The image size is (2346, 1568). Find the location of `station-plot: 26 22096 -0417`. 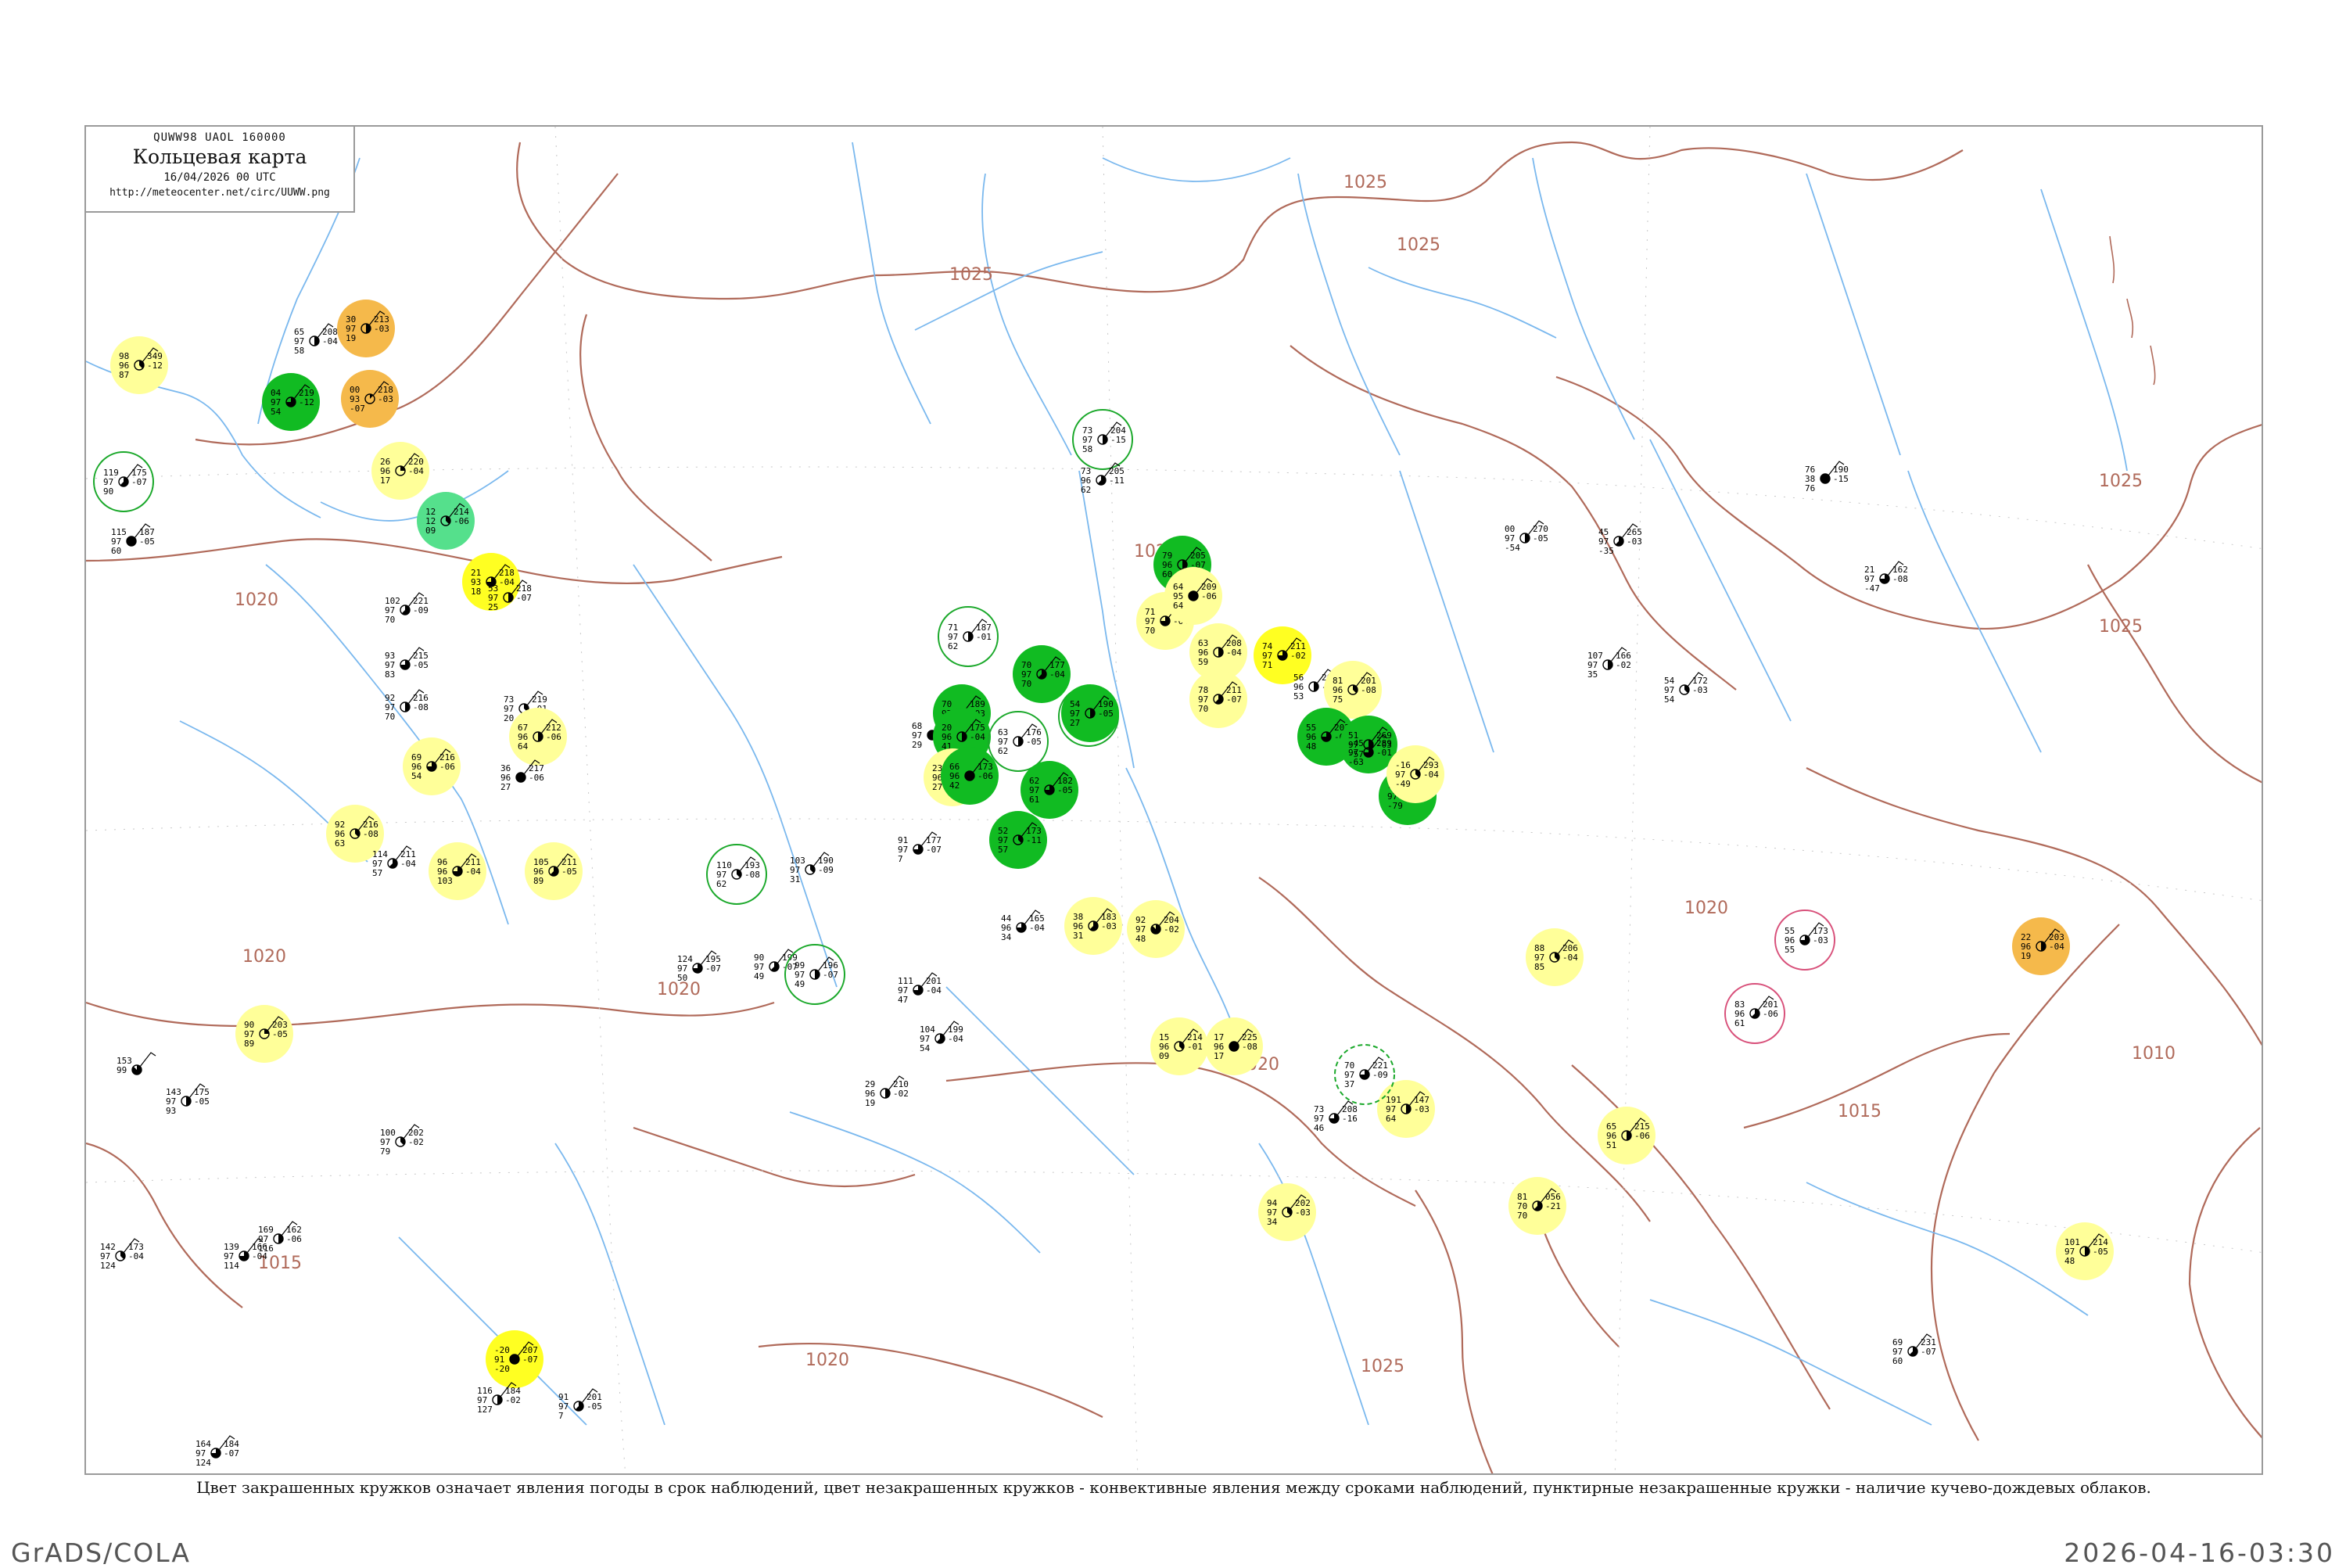

station-plot: 26 22096 -0417 is located at coordinates (400, 471).